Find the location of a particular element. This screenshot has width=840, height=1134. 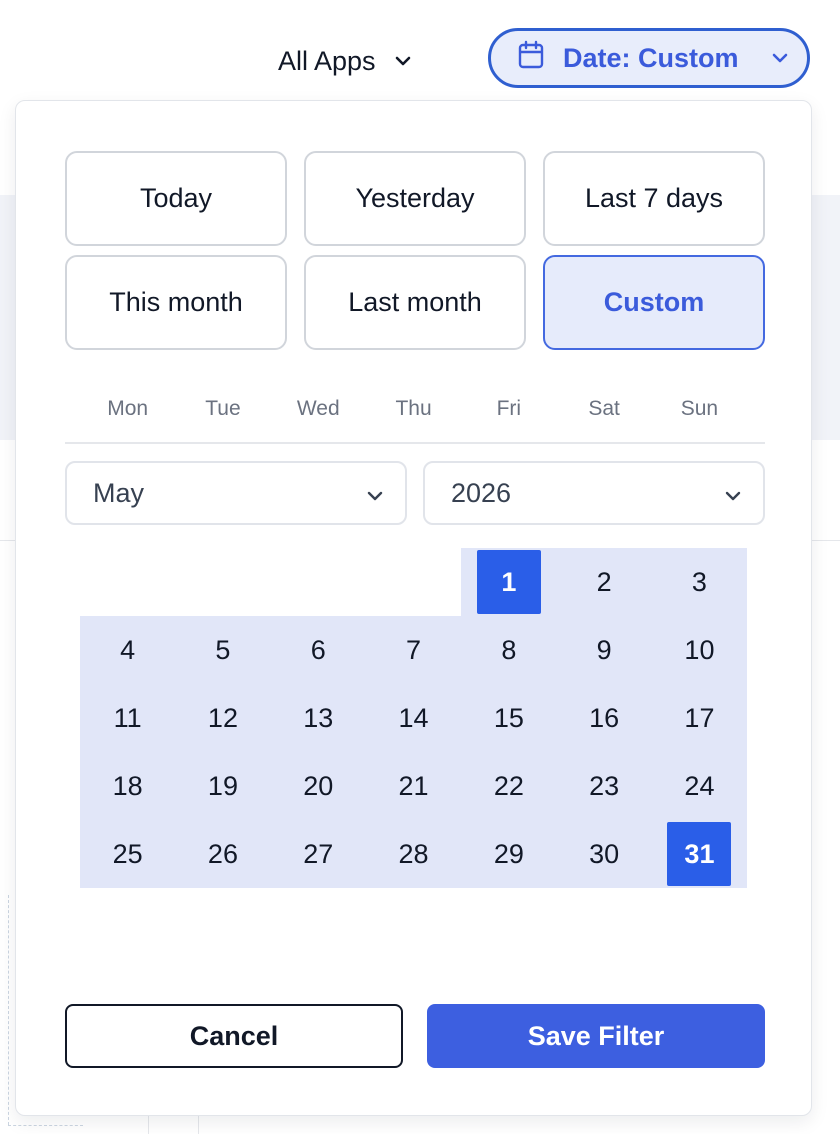

calendar-day: 12 is located at coordinates (222, 718).